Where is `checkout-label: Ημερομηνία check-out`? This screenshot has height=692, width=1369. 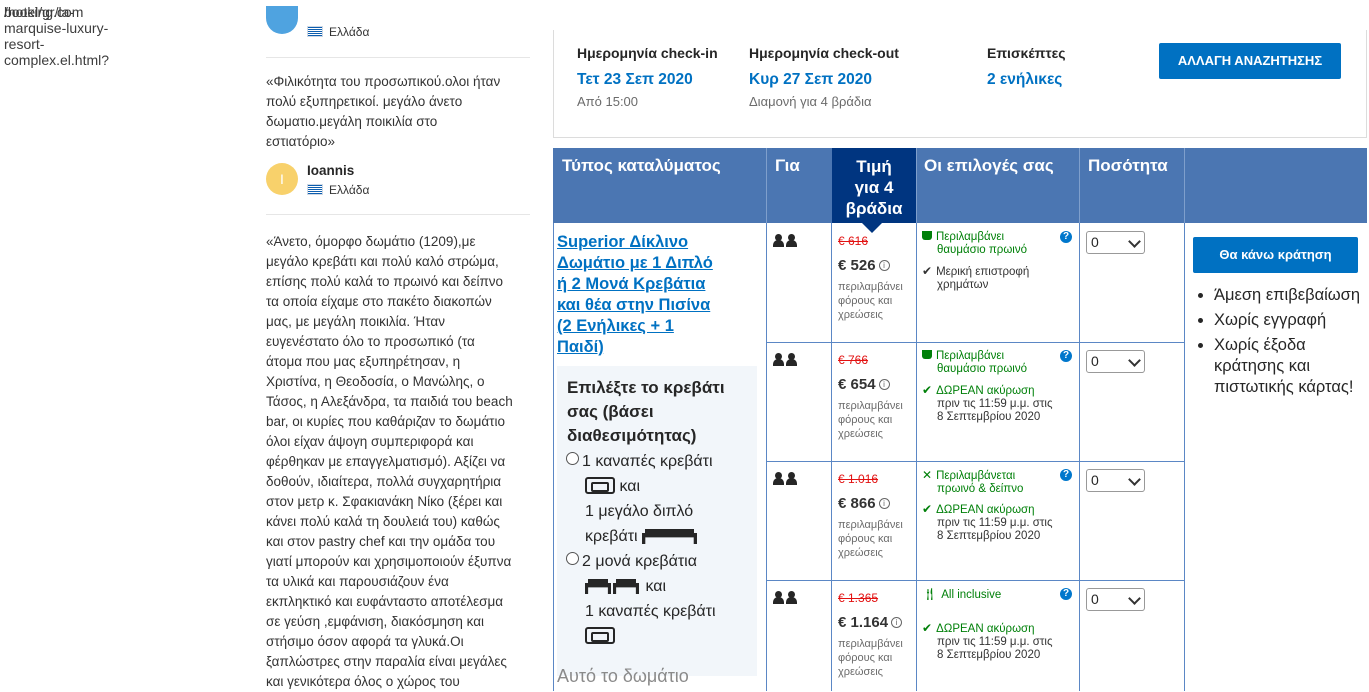
checkout-label: Ημερομηνία check-out is located at coordinates (824, 53).